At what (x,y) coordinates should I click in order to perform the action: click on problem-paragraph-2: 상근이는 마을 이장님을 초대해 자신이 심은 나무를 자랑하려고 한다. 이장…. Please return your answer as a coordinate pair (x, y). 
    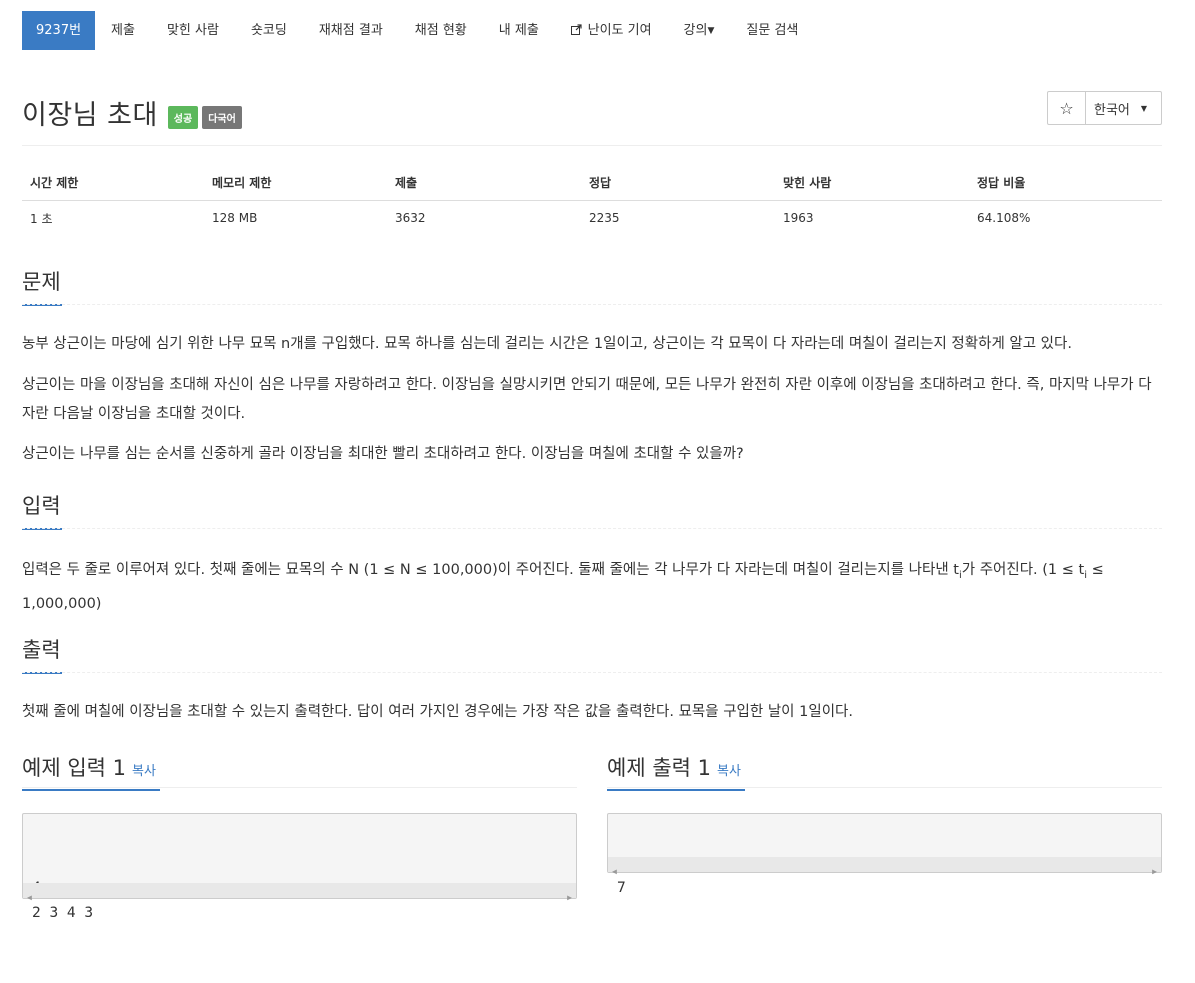
    Looking at the image, I should click on (587, 399).